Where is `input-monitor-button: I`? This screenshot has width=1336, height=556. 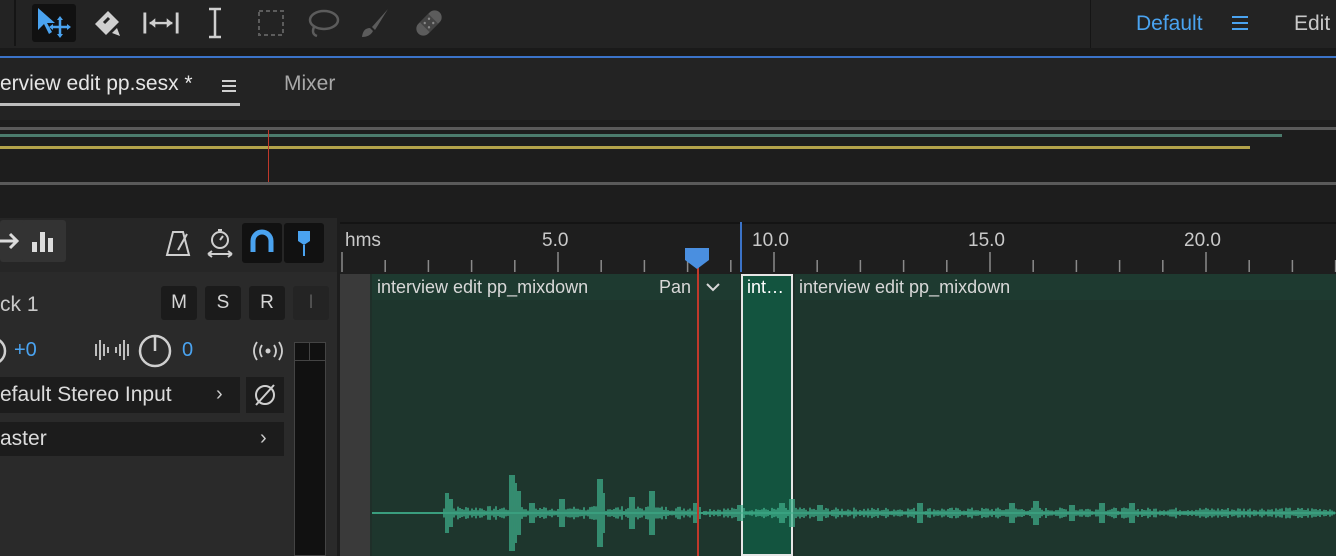
input-monitor-button: I is located at coordinates (311, 303).